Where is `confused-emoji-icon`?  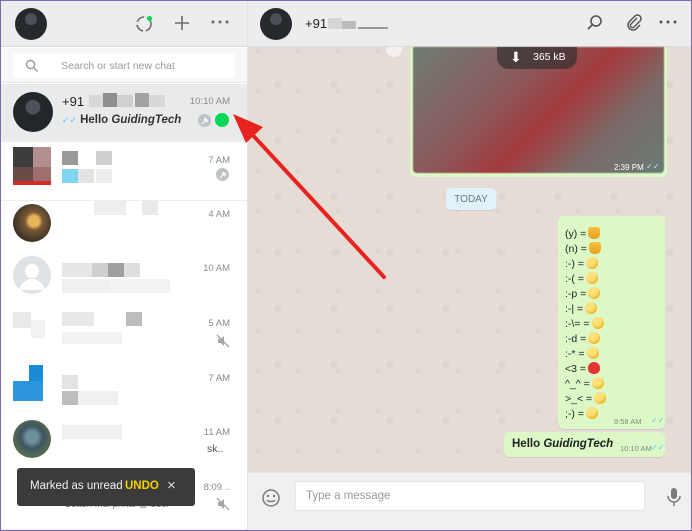 confused-emoji-icon is located at coordinates (597, 323).